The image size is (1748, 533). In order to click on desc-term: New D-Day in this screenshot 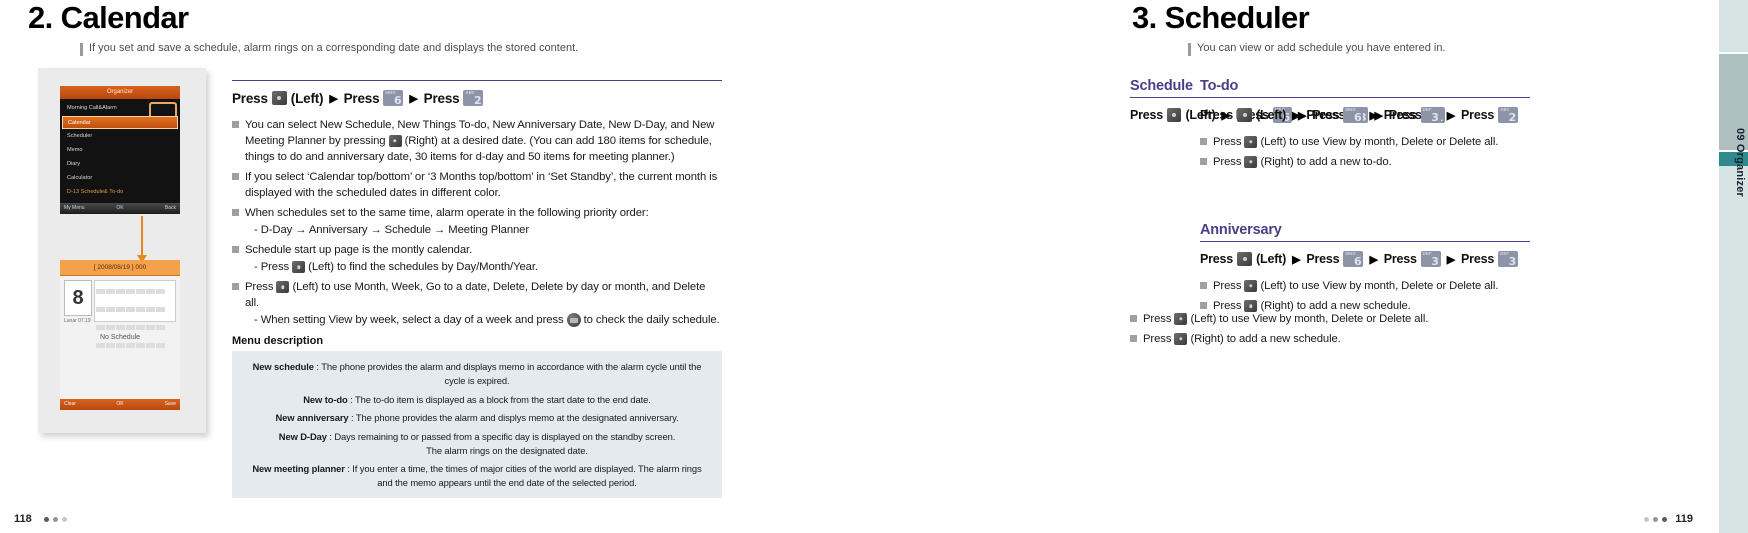, I will do `click(302, 436)`.